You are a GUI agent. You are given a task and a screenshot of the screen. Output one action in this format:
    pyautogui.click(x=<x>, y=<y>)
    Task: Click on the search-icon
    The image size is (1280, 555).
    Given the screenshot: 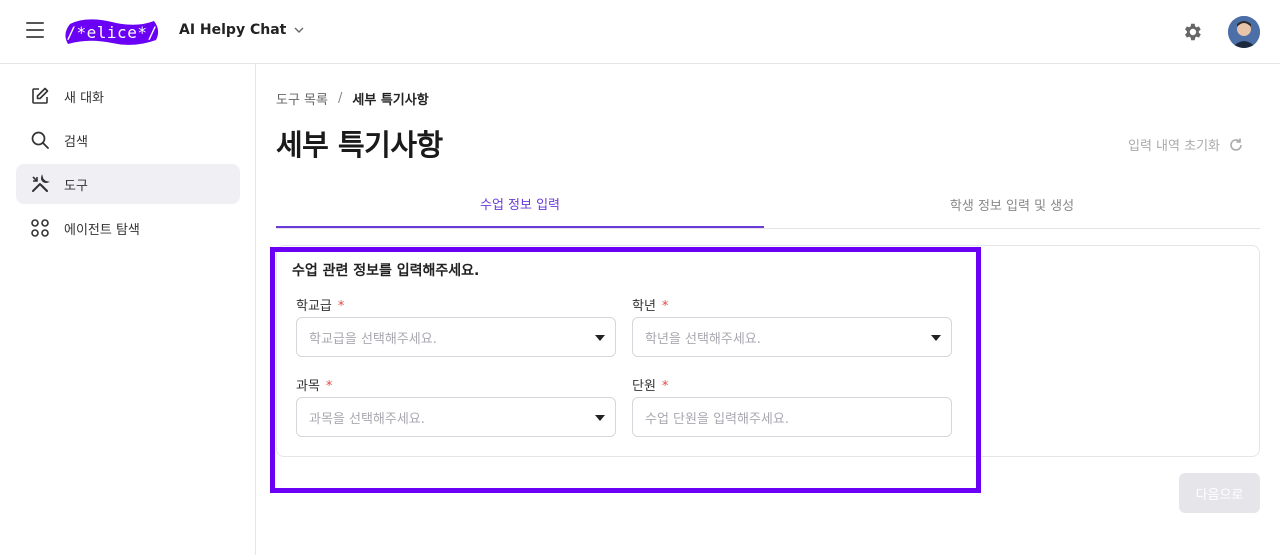 What is the action you would take?
    pyautogui.click(x=40, y=140)
    